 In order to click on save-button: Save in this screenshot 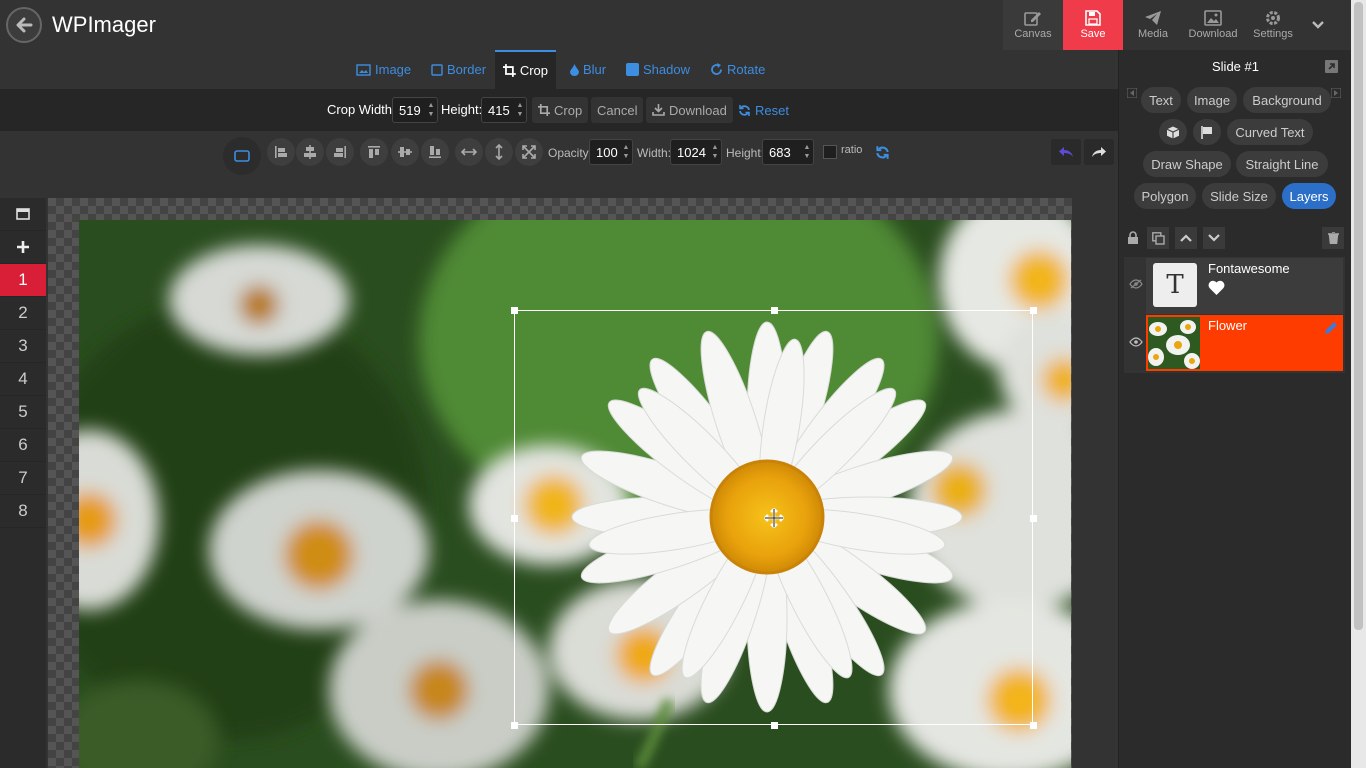, I will do `click(1093, 25)`.